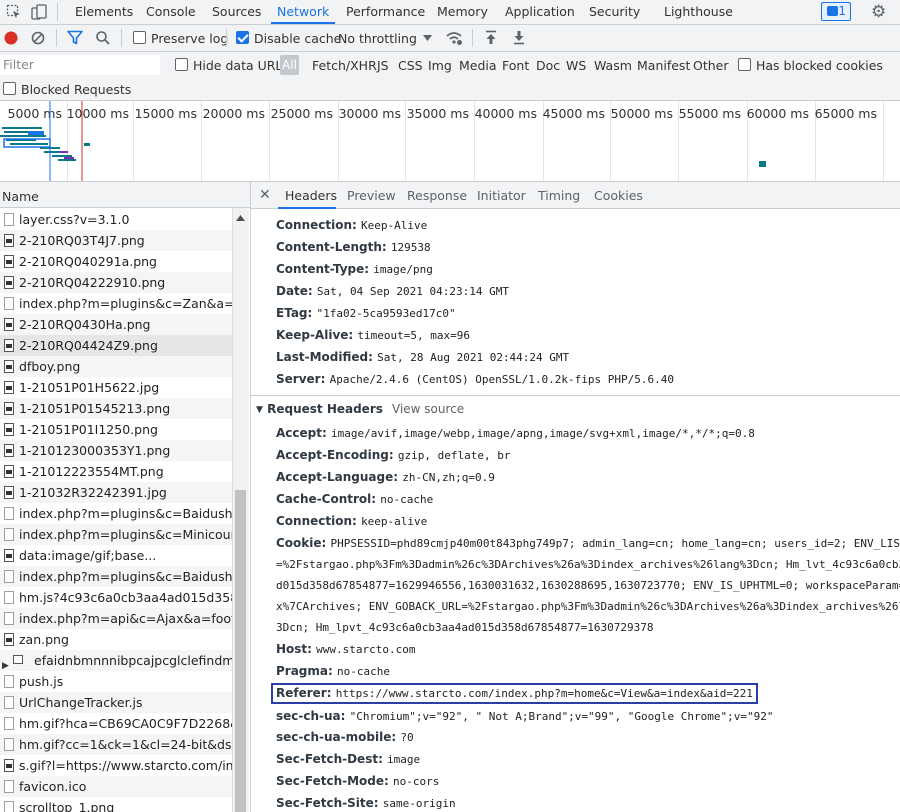 This screenshot has height=812, width=900. Describe the element at coordinates (377, 38) in the screenshot. I see `throttling-select: No throttling` at that location.